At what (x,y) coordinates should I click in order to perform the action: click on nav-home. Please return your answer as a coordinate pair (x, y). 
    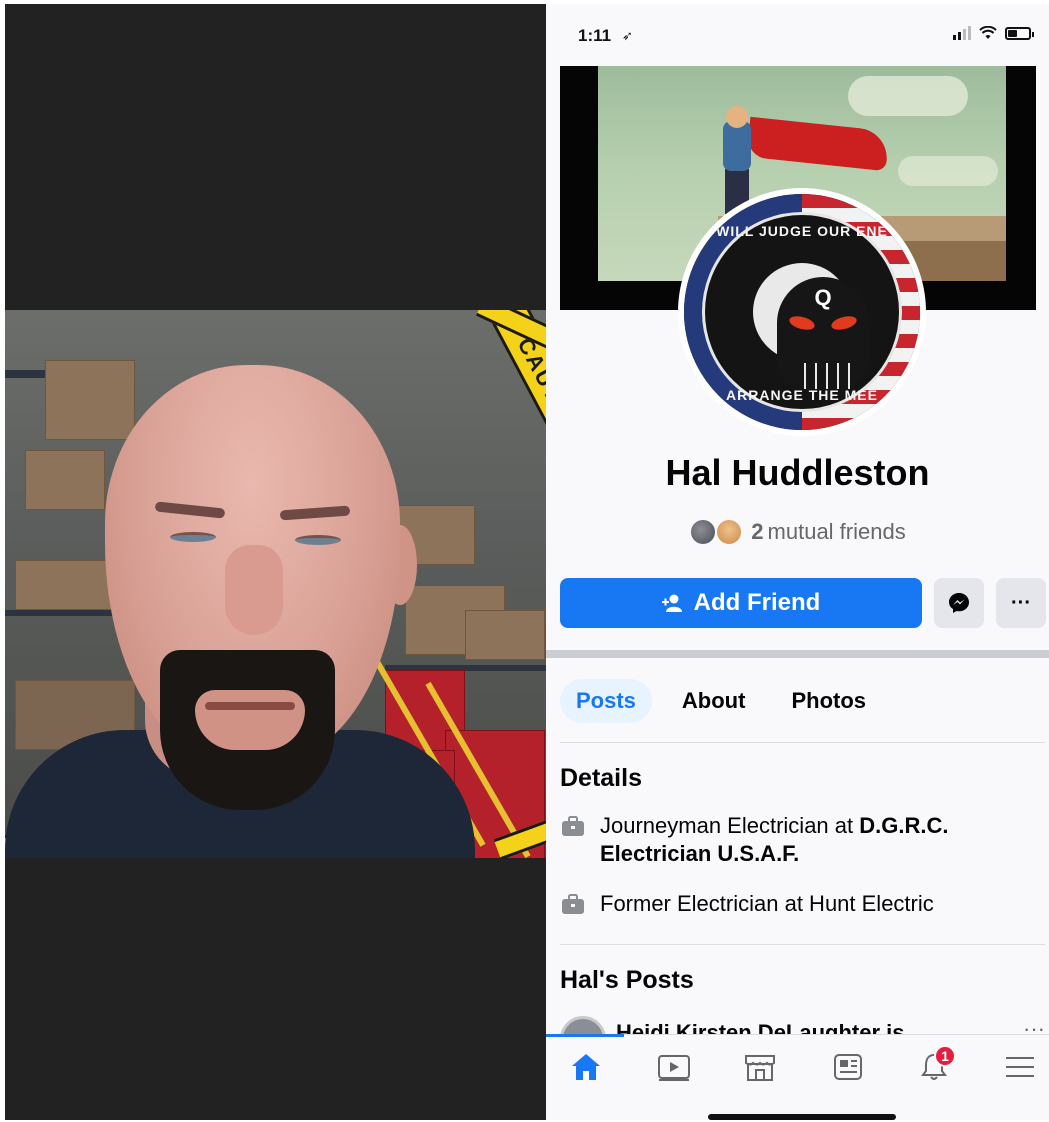
    Looking at the image, I should click on (586, 1067).